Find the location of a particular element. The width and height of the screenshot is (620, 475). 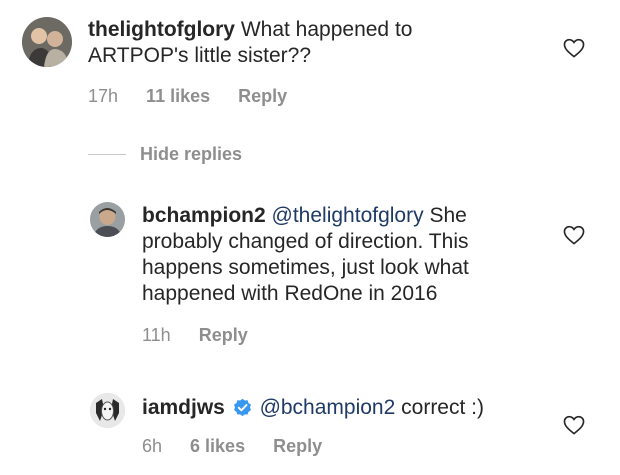

reply-meta: 6h 6 likes Reply is located at coordinates (232, 446).